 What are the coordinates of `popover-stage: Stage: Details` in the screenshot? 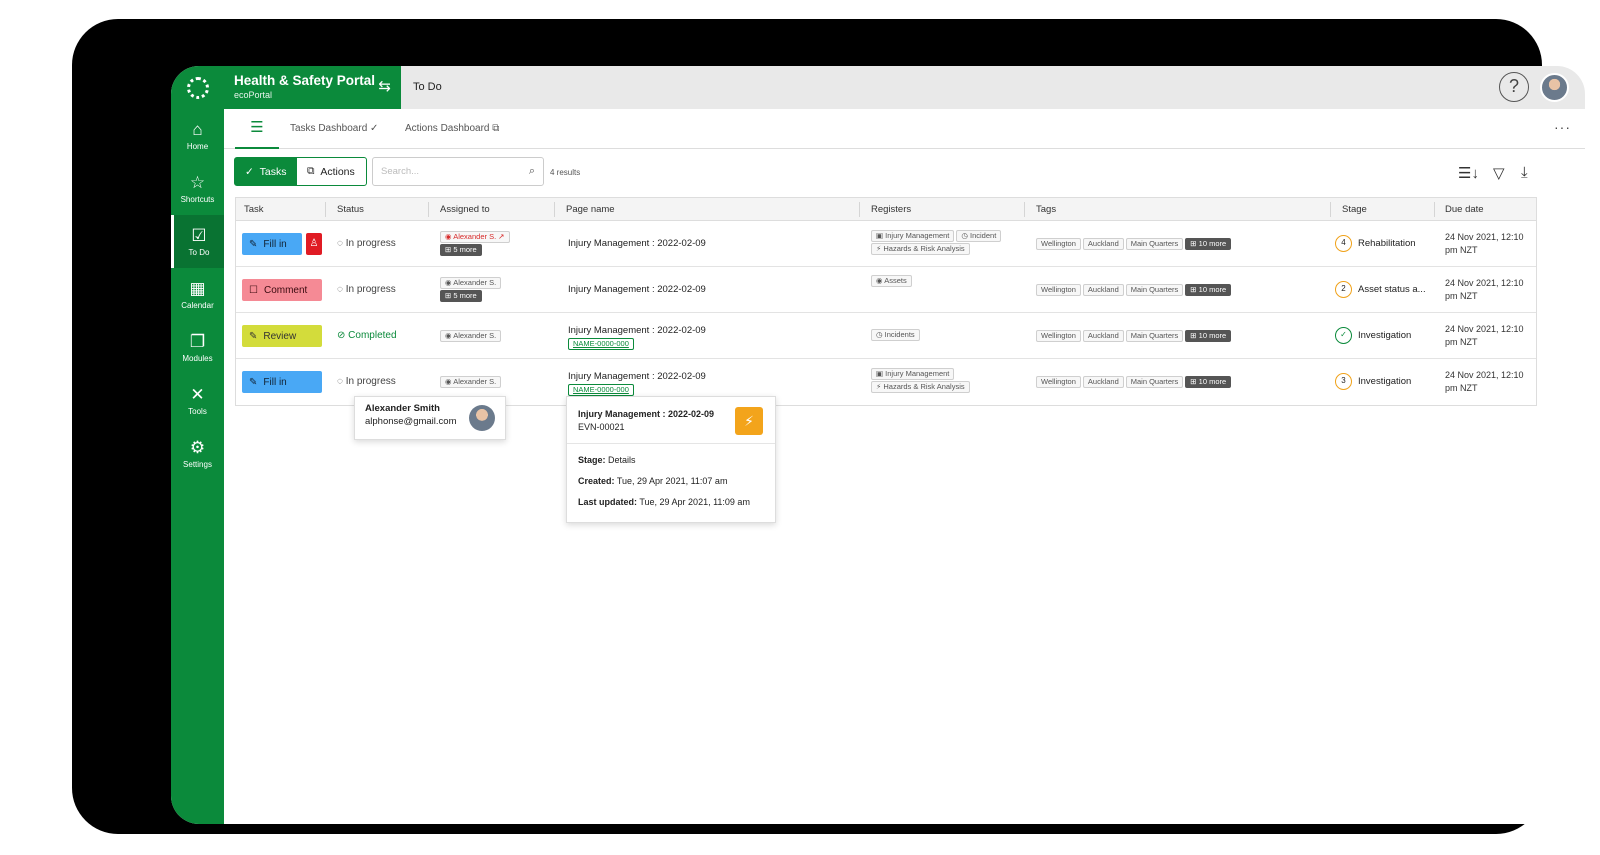 It's located at (671, 460).